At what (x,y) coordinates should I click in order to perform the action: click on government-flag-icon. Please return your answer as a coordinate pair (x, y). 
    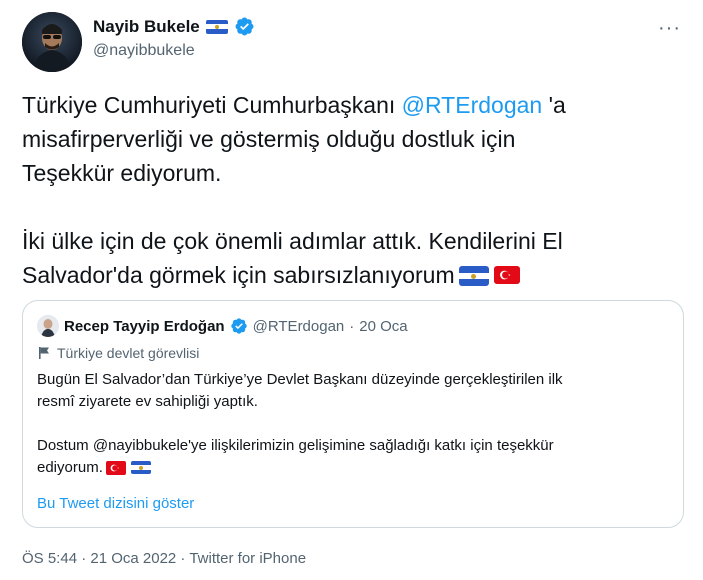
    Looking at the image, I should click on (44, 353).